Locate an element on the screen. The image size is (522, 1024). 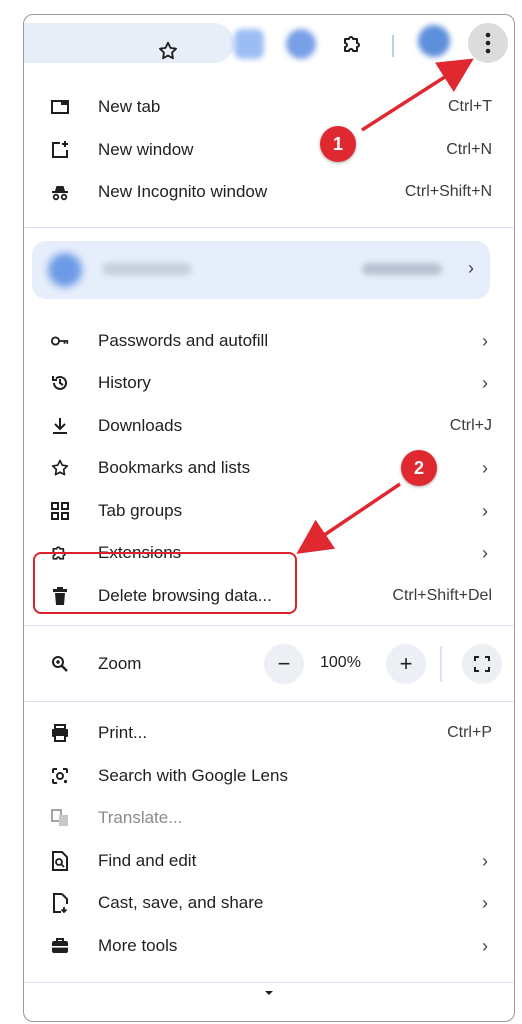
fullscreen-icon is located at coordinates (482, 664).